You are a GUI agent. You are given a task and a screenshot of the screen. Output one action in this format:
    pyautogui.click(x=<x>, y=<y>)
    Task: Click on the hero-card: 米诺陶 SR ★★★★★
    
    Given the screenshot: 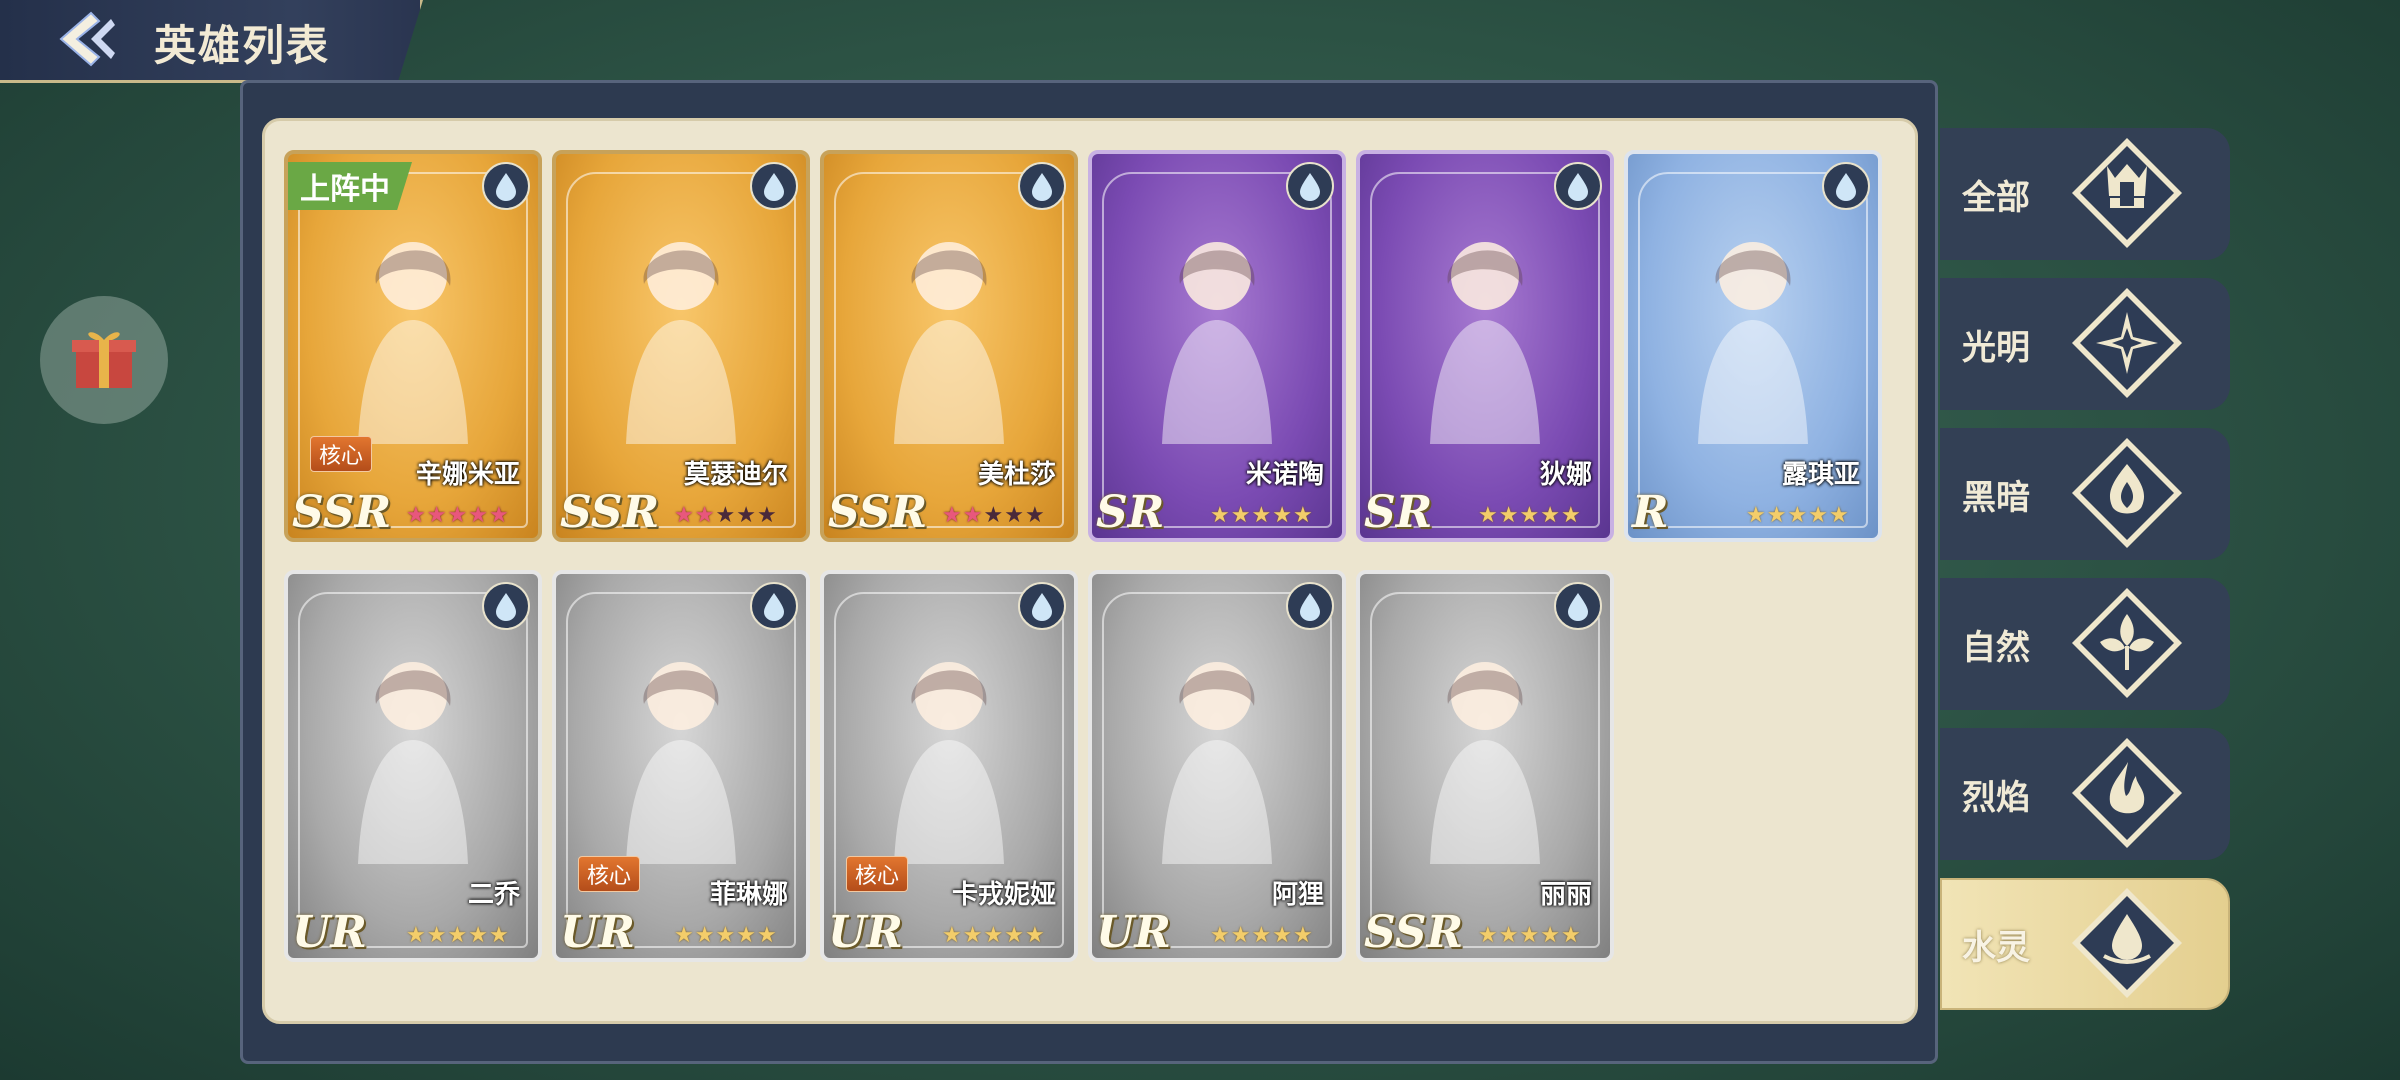 What is the action you would take?
    pyautogui.click(x=1217, y=346)
    